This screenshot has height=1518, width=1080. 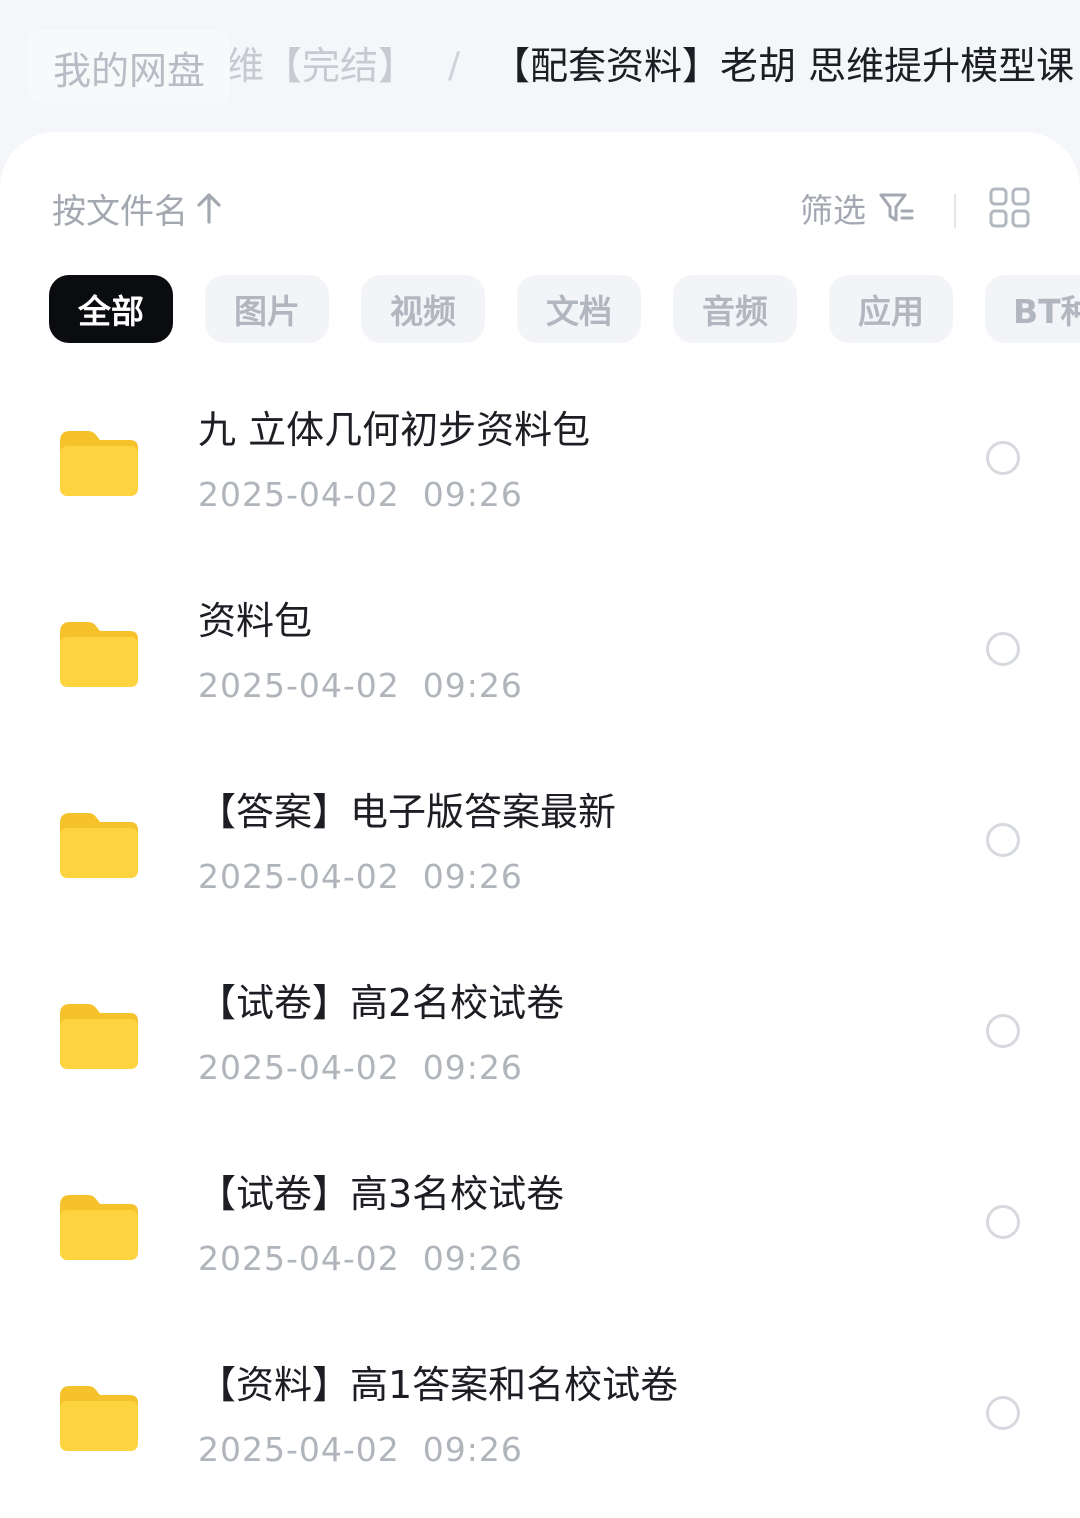 I want to click on tab-videos: 视频, so click(x=423, y=309).